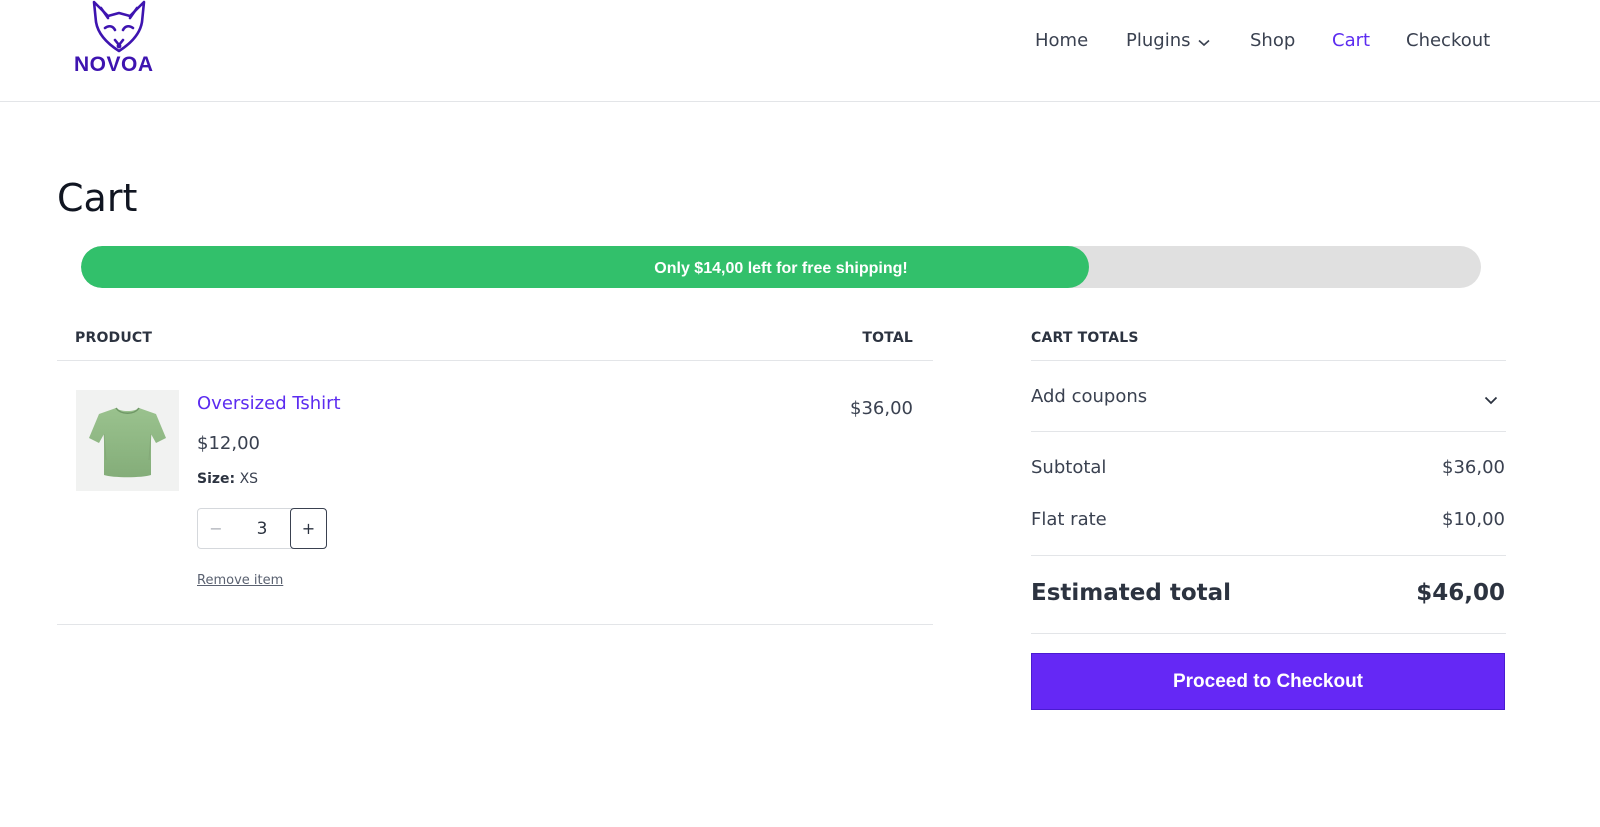  What do you see at coordinates (887, 338) in the screenshot?
I see `total-column-header: TOTAL` at bounding box center [887, 338].